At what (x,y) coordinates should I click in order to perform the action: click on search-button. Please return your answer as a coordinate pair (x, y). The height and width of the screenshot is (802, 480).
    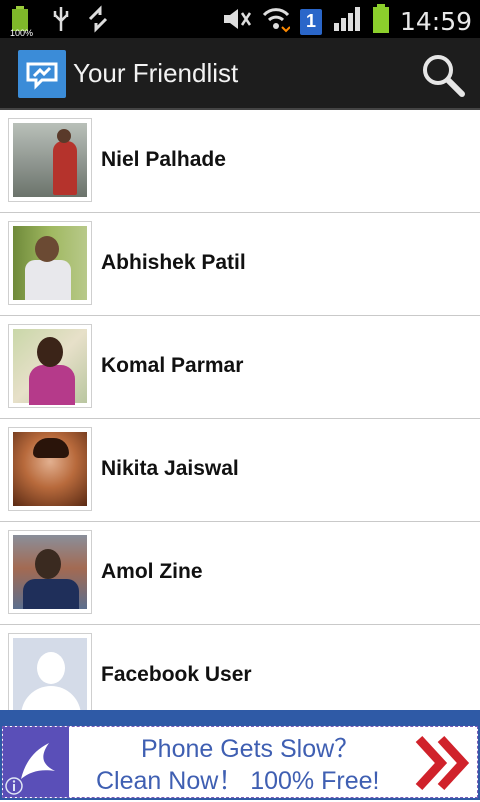
    Looking at the image, I should click on (443, 75).